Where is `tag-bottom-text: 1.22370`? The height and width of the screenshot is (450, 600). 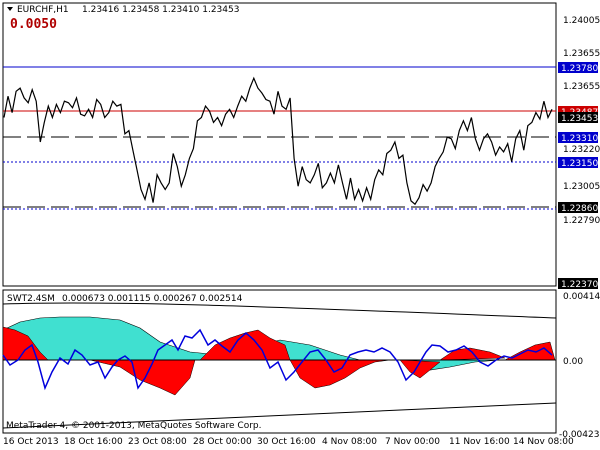 tag-bottom-text: 1.22370 is located at coordinates (579, 285).